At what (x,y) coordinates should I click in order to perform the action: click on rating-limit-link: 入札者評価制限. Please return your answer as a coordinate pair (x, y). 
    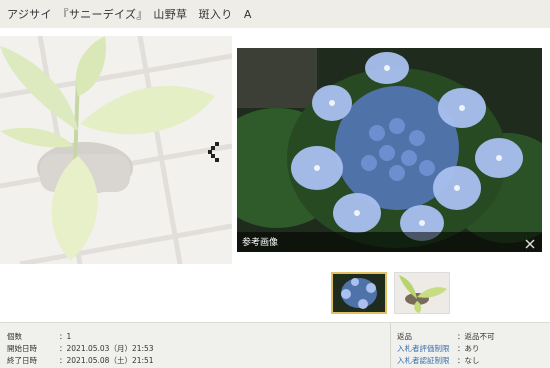
    Looking at the image, I should click on (423, 348).